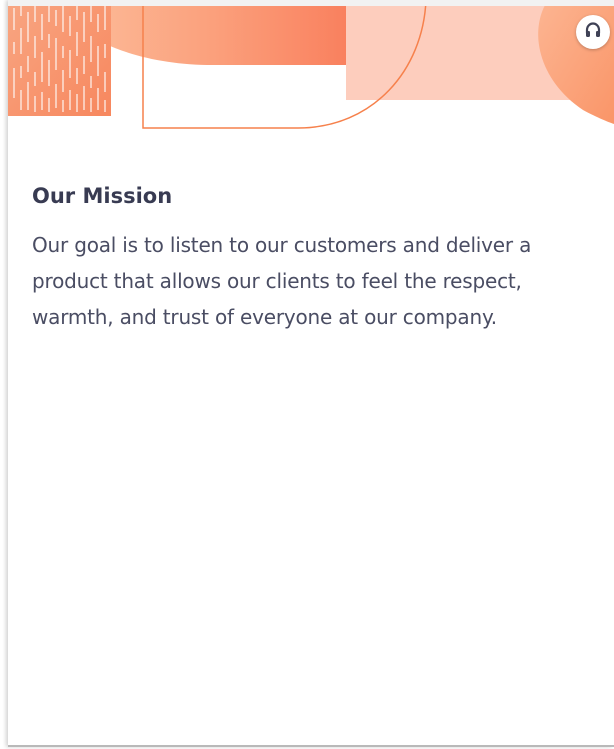 This screenshot has width=614, height=749. I want to click on audio-button, so click(593, 32).